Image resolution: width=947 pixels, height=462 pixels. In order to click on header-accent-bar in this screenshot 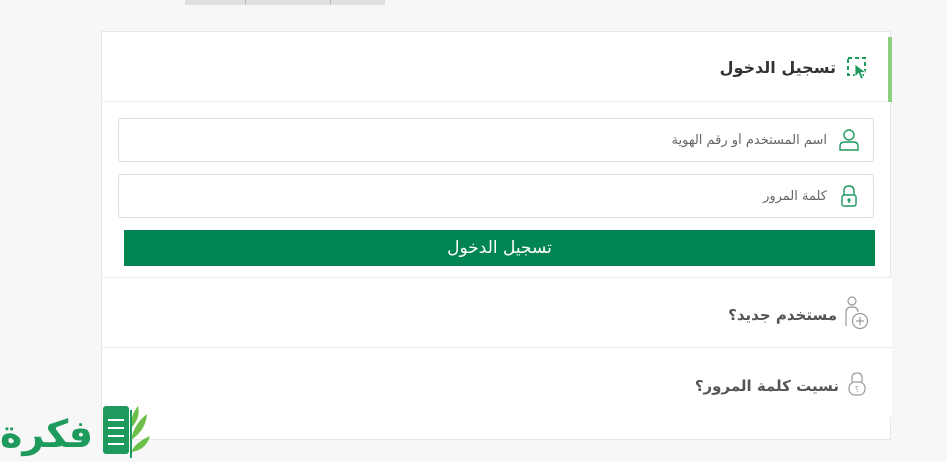, I will do `click(890, 69)`.